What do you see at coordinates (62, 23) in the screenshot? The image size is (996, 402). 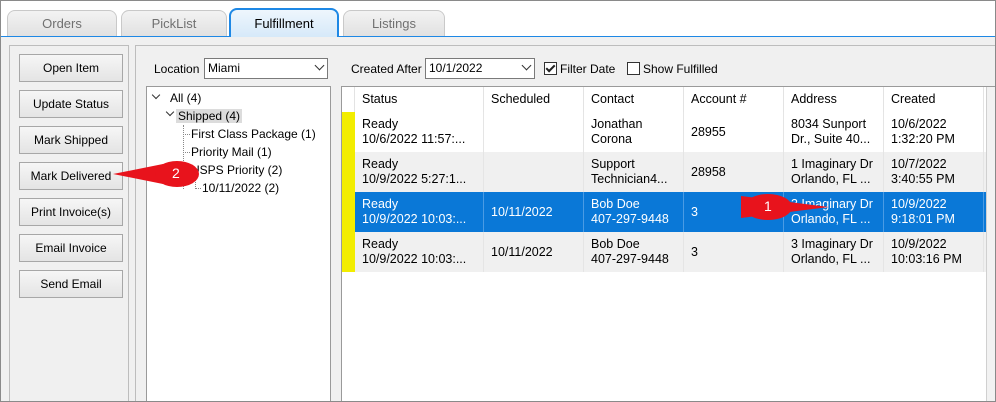 I see `tab-orders: Orders` at bounding box center [62, 23].